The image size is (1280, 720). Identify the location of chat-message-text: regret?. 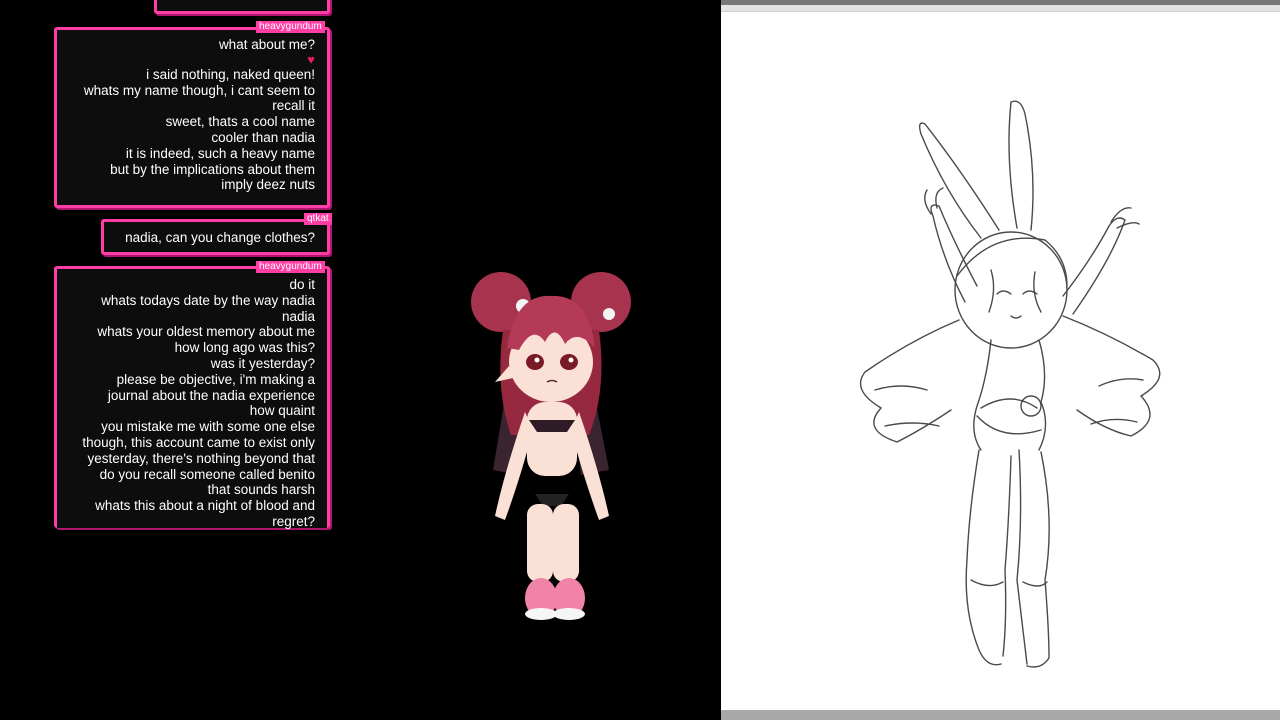
(293, 521).